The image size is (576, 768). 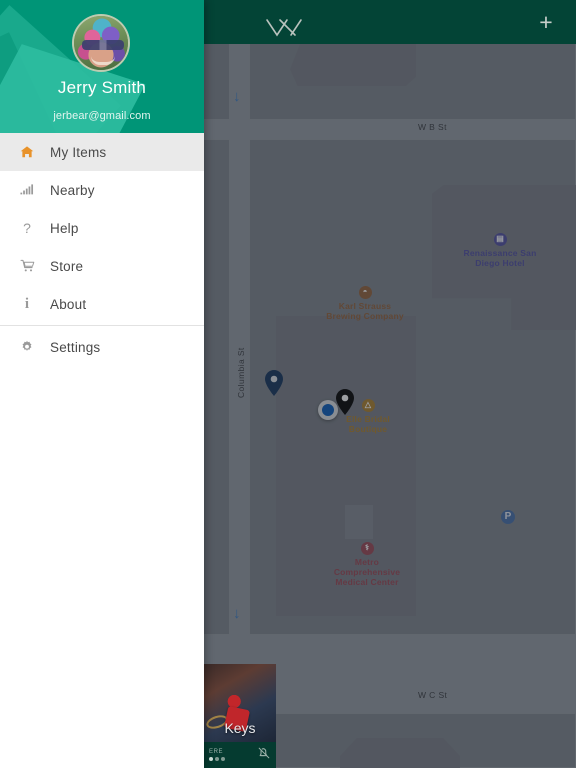 What do you see at coordinates (546, 22) in the screenshot?
I see `add-item-button: +` at bounding box center [546, 22].